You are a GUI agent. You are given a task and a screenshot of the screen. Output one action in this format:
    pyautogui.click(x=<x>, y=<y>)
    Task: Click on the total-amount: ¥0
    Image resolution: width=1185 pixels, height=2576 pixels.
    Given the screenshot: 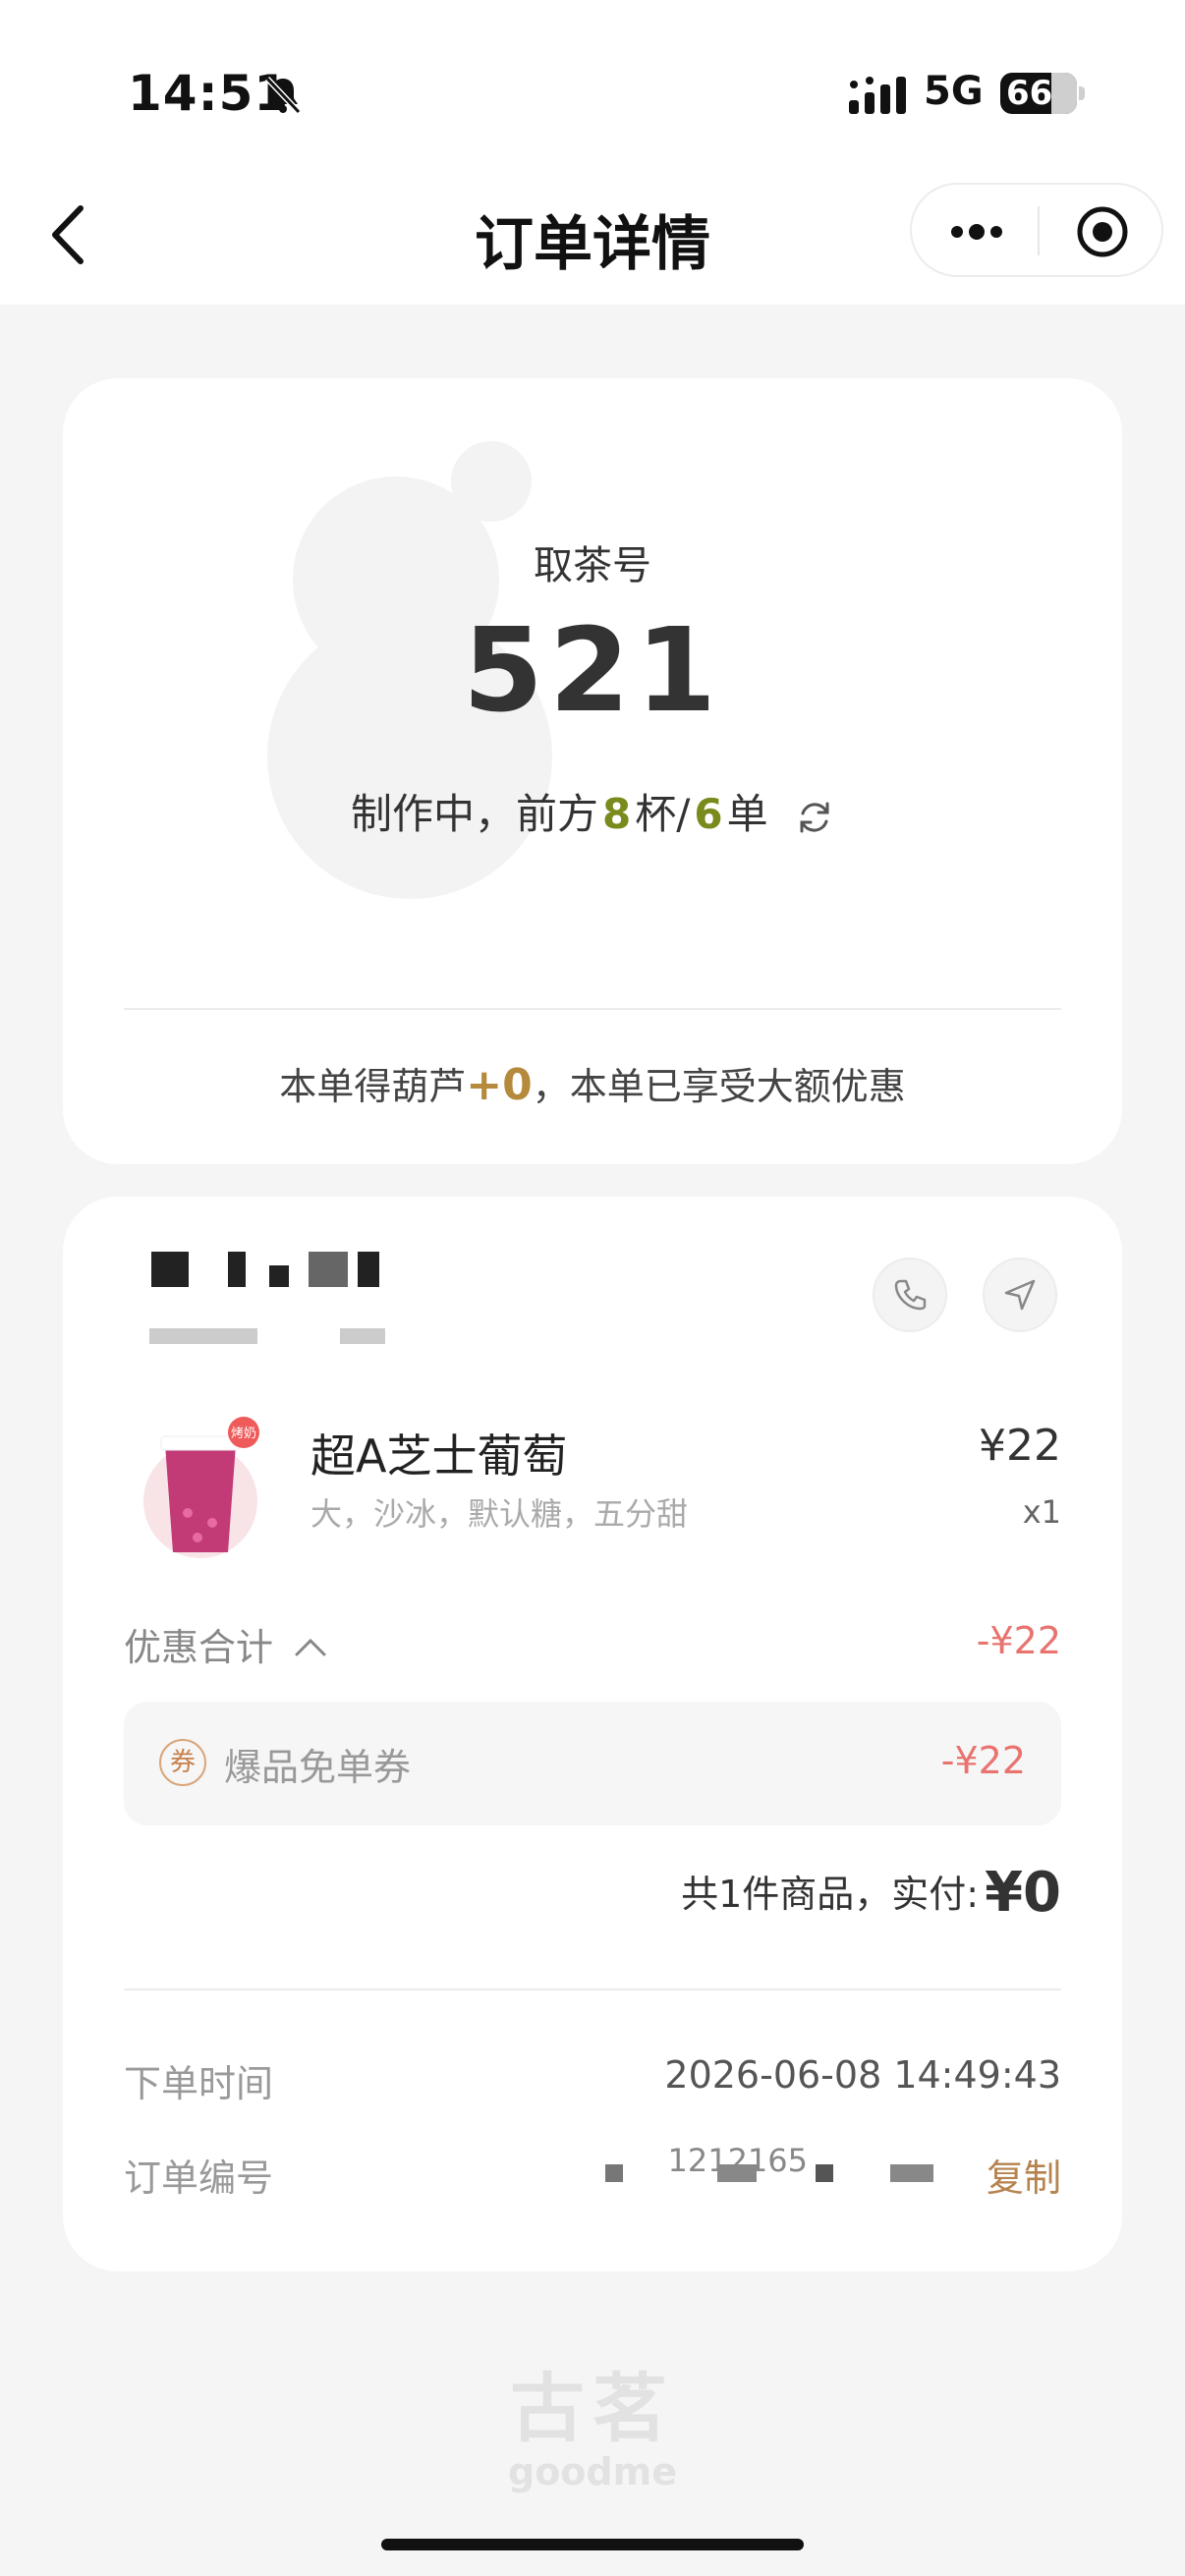 What is the action you would take?
    pyautogui.click(x=1023, y=1893)
    